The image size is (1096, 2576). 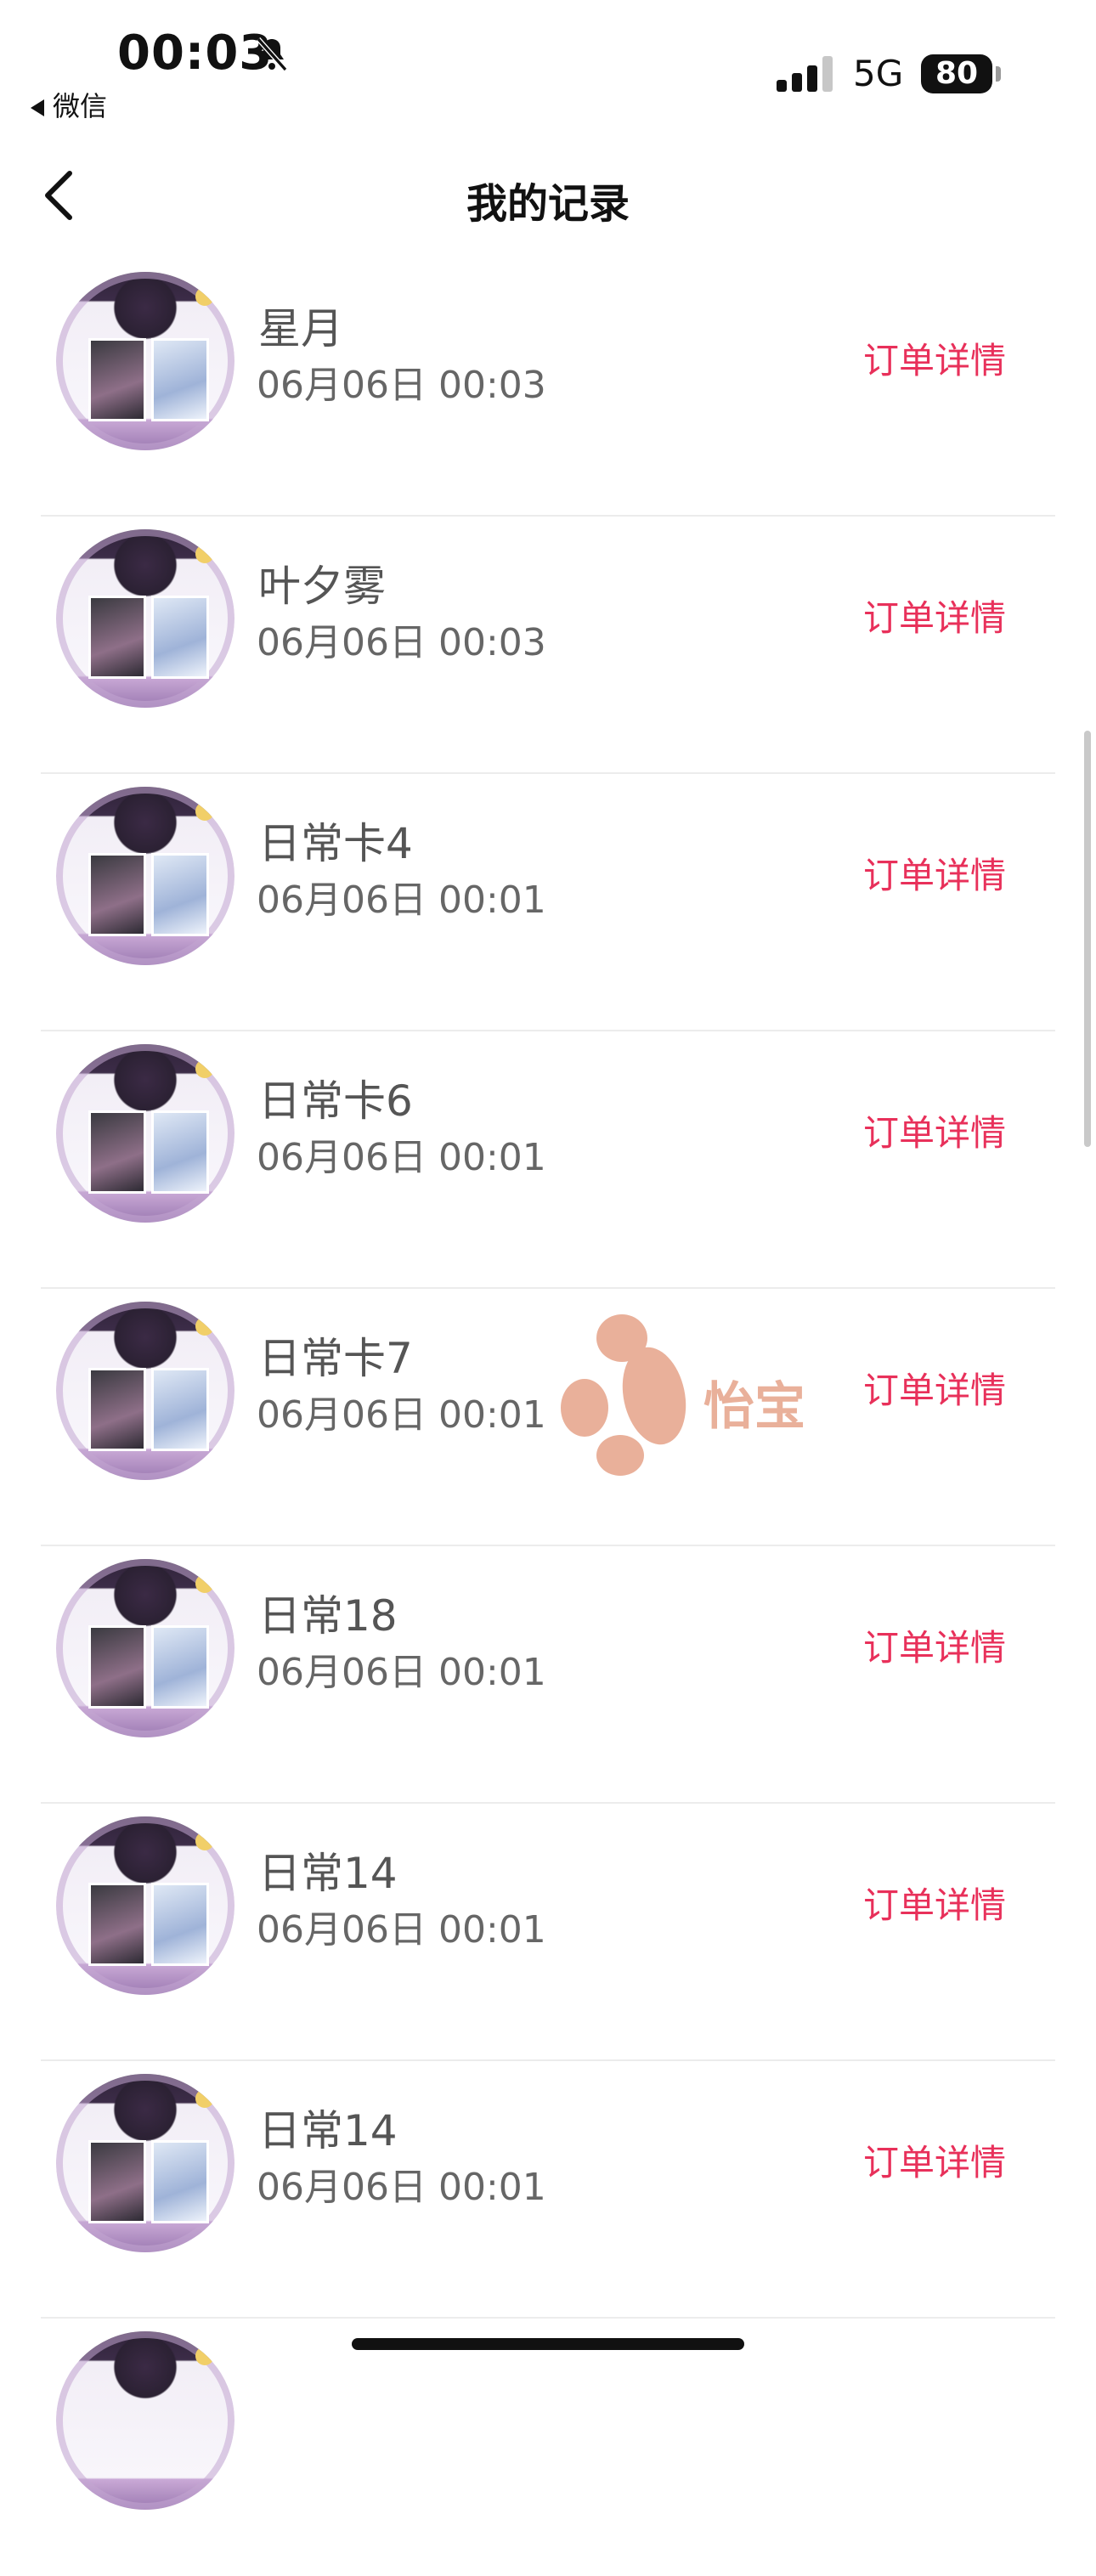 What do you see at coordinates (272, 54) in the screenshot?
I see `bell-slash-icon` at bounding box center [272, 54].